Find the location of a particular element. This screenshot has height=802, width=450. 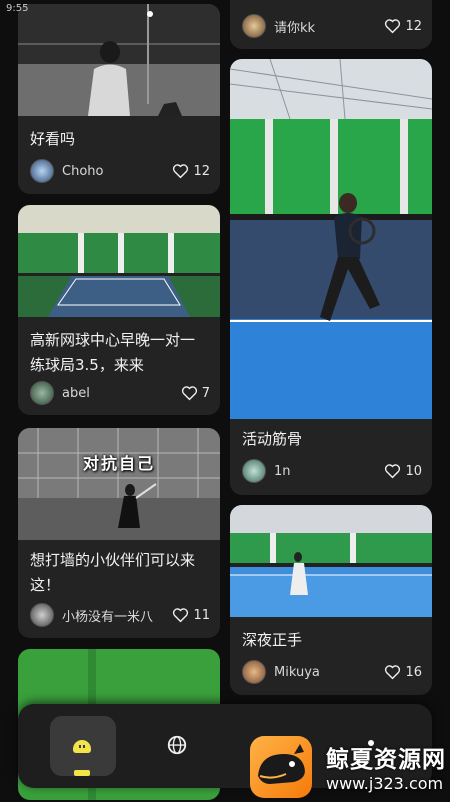

image-caption: 对抗自己 is located at coordinates (118, 463).